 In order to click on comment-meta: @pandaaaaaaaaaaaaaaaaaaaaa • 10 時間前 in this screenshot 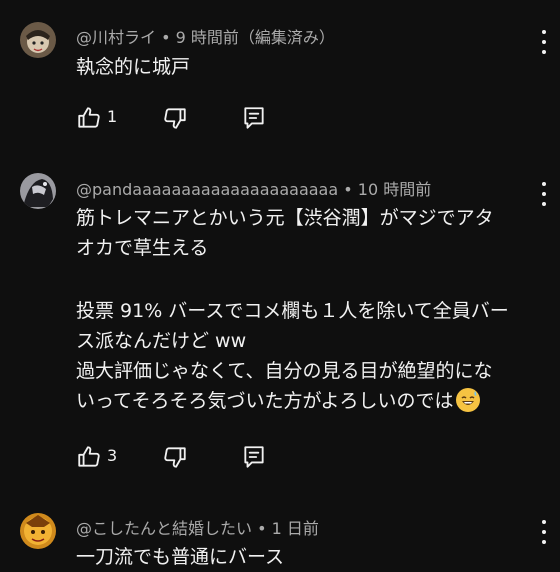, I will do `click(253, 188)`.